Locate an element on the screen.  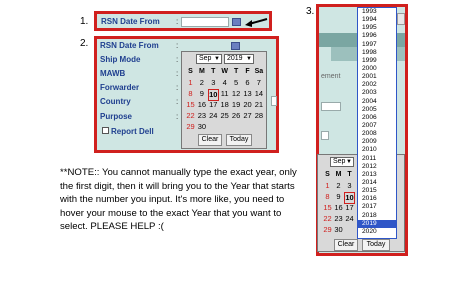
calendar-day: 27 is located at coordinates (247, 116).